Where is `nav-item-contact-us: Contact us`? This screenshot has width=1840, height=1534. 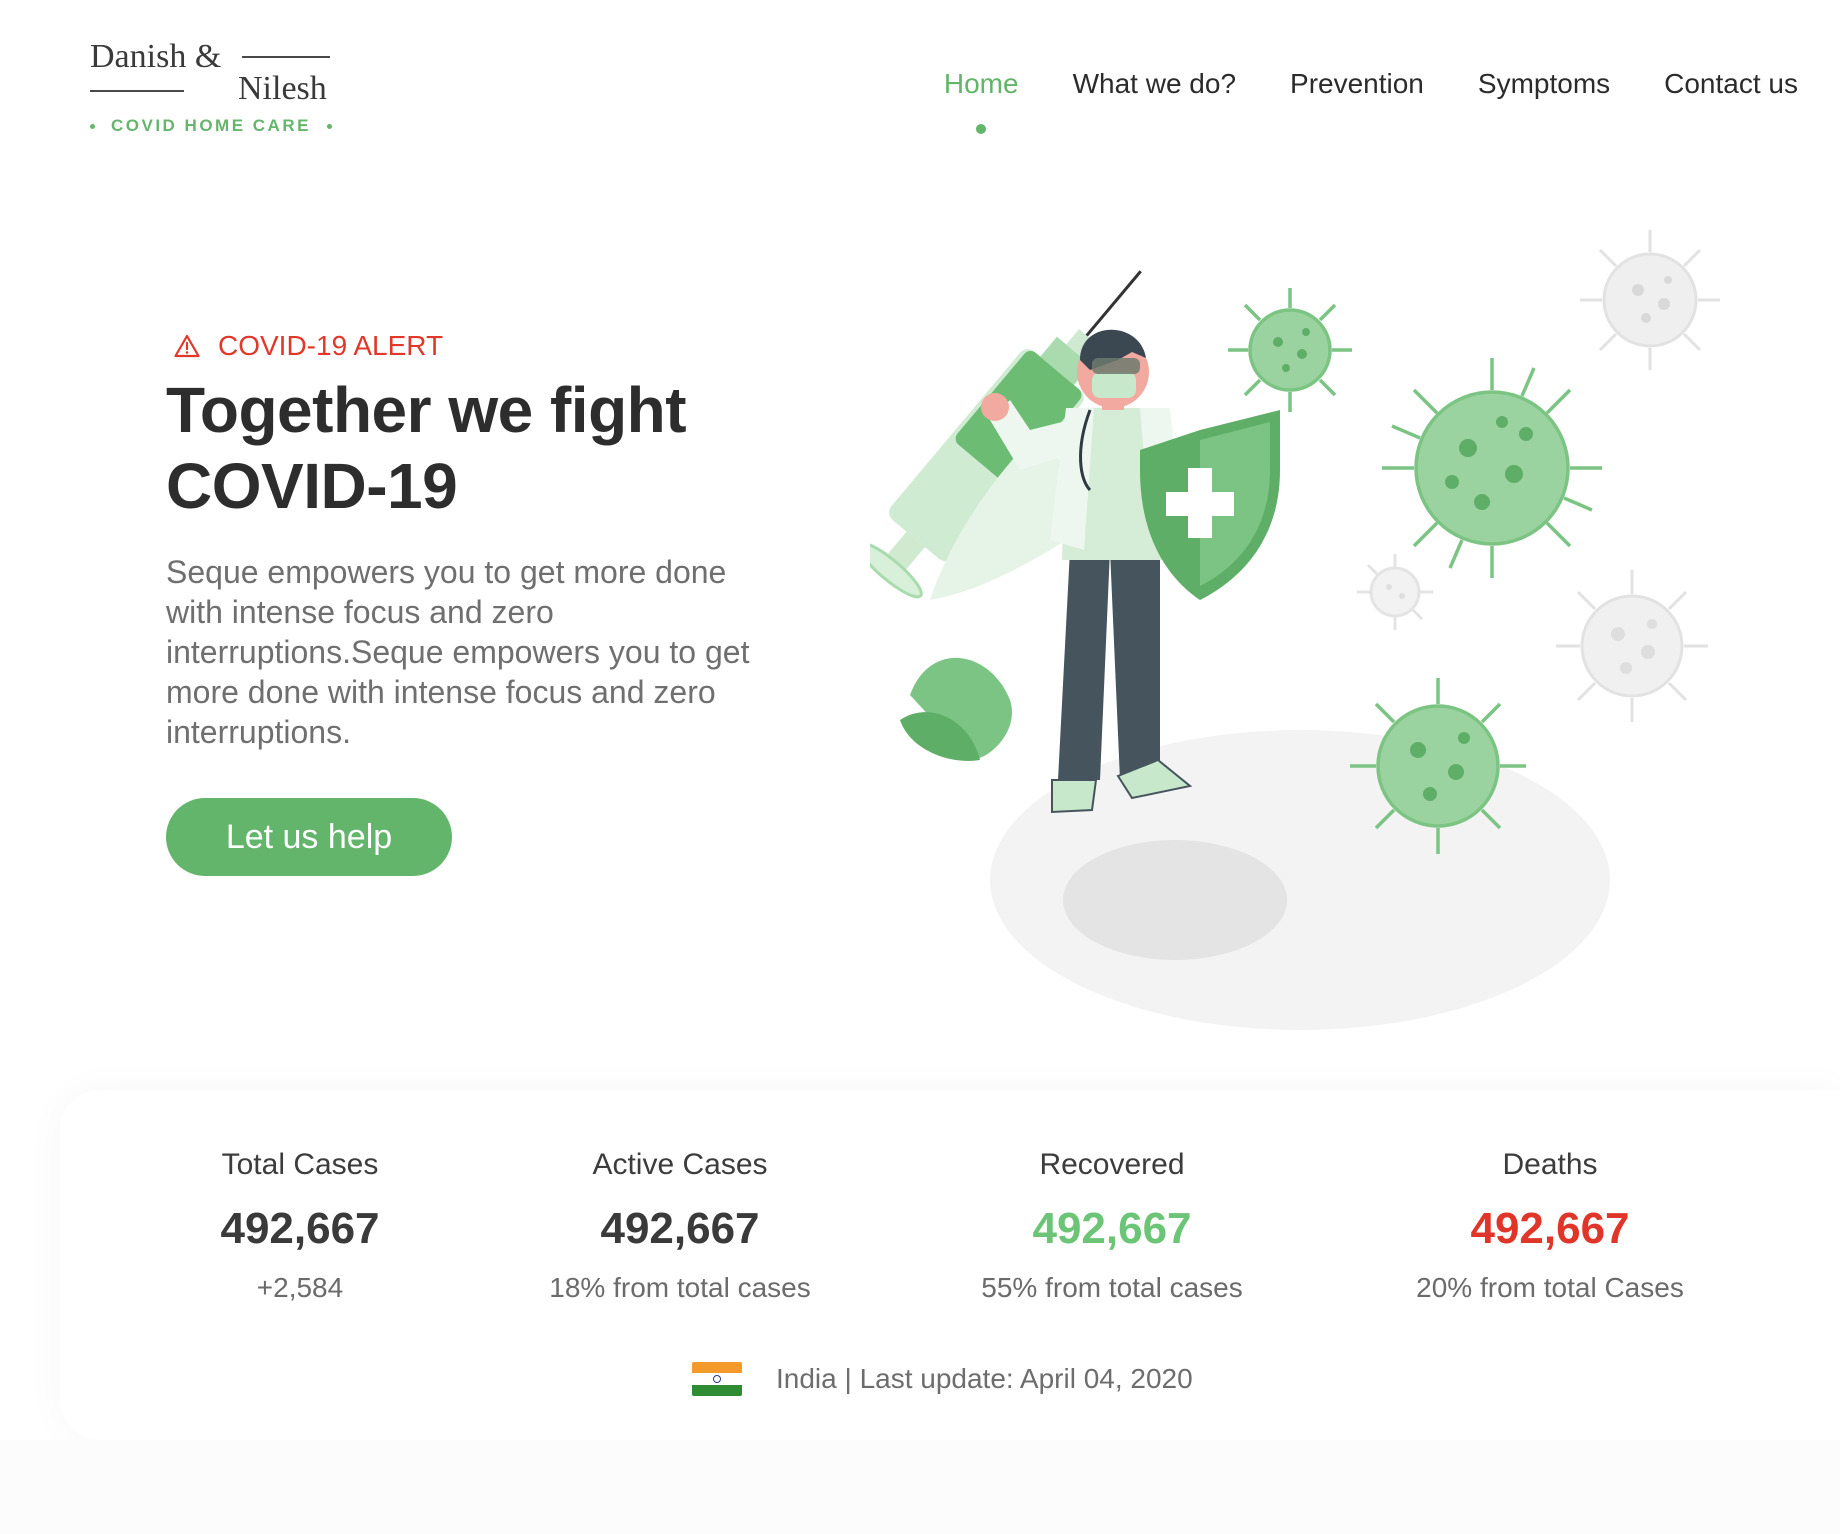 nav-item-contact-us: Contact us is located at coordinates (1731, 84).